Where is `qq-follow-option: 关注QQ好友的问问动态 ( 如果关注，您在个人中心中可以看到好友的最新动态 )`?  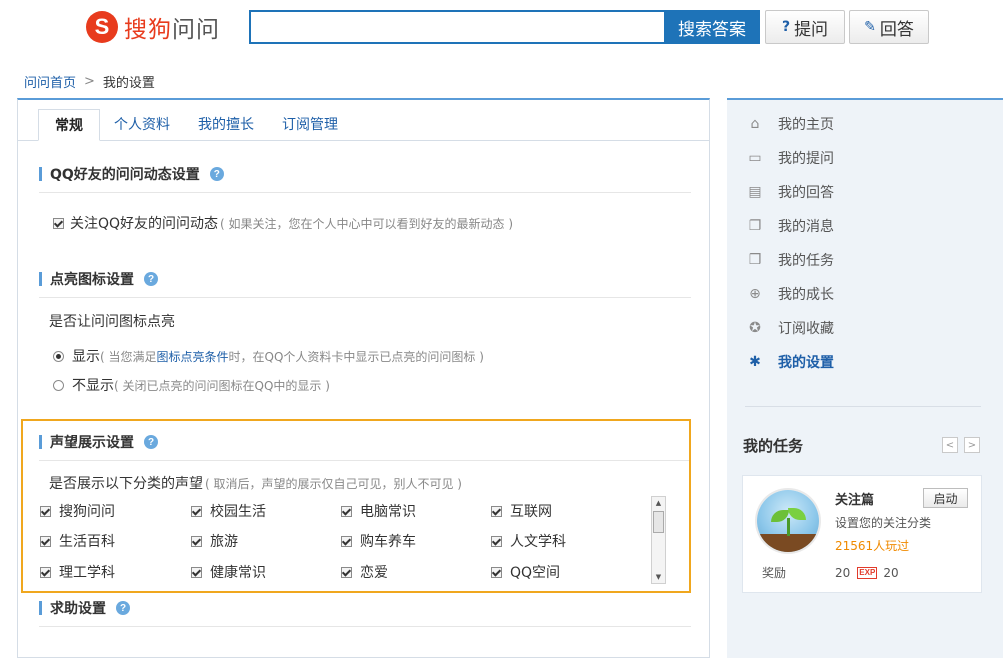 qq-follow-option: 关注QQ好友的问问动态 ( 如果关注，您在个人中心中可以看到好友的最新动态 ) is located at coordinates (283, 223).